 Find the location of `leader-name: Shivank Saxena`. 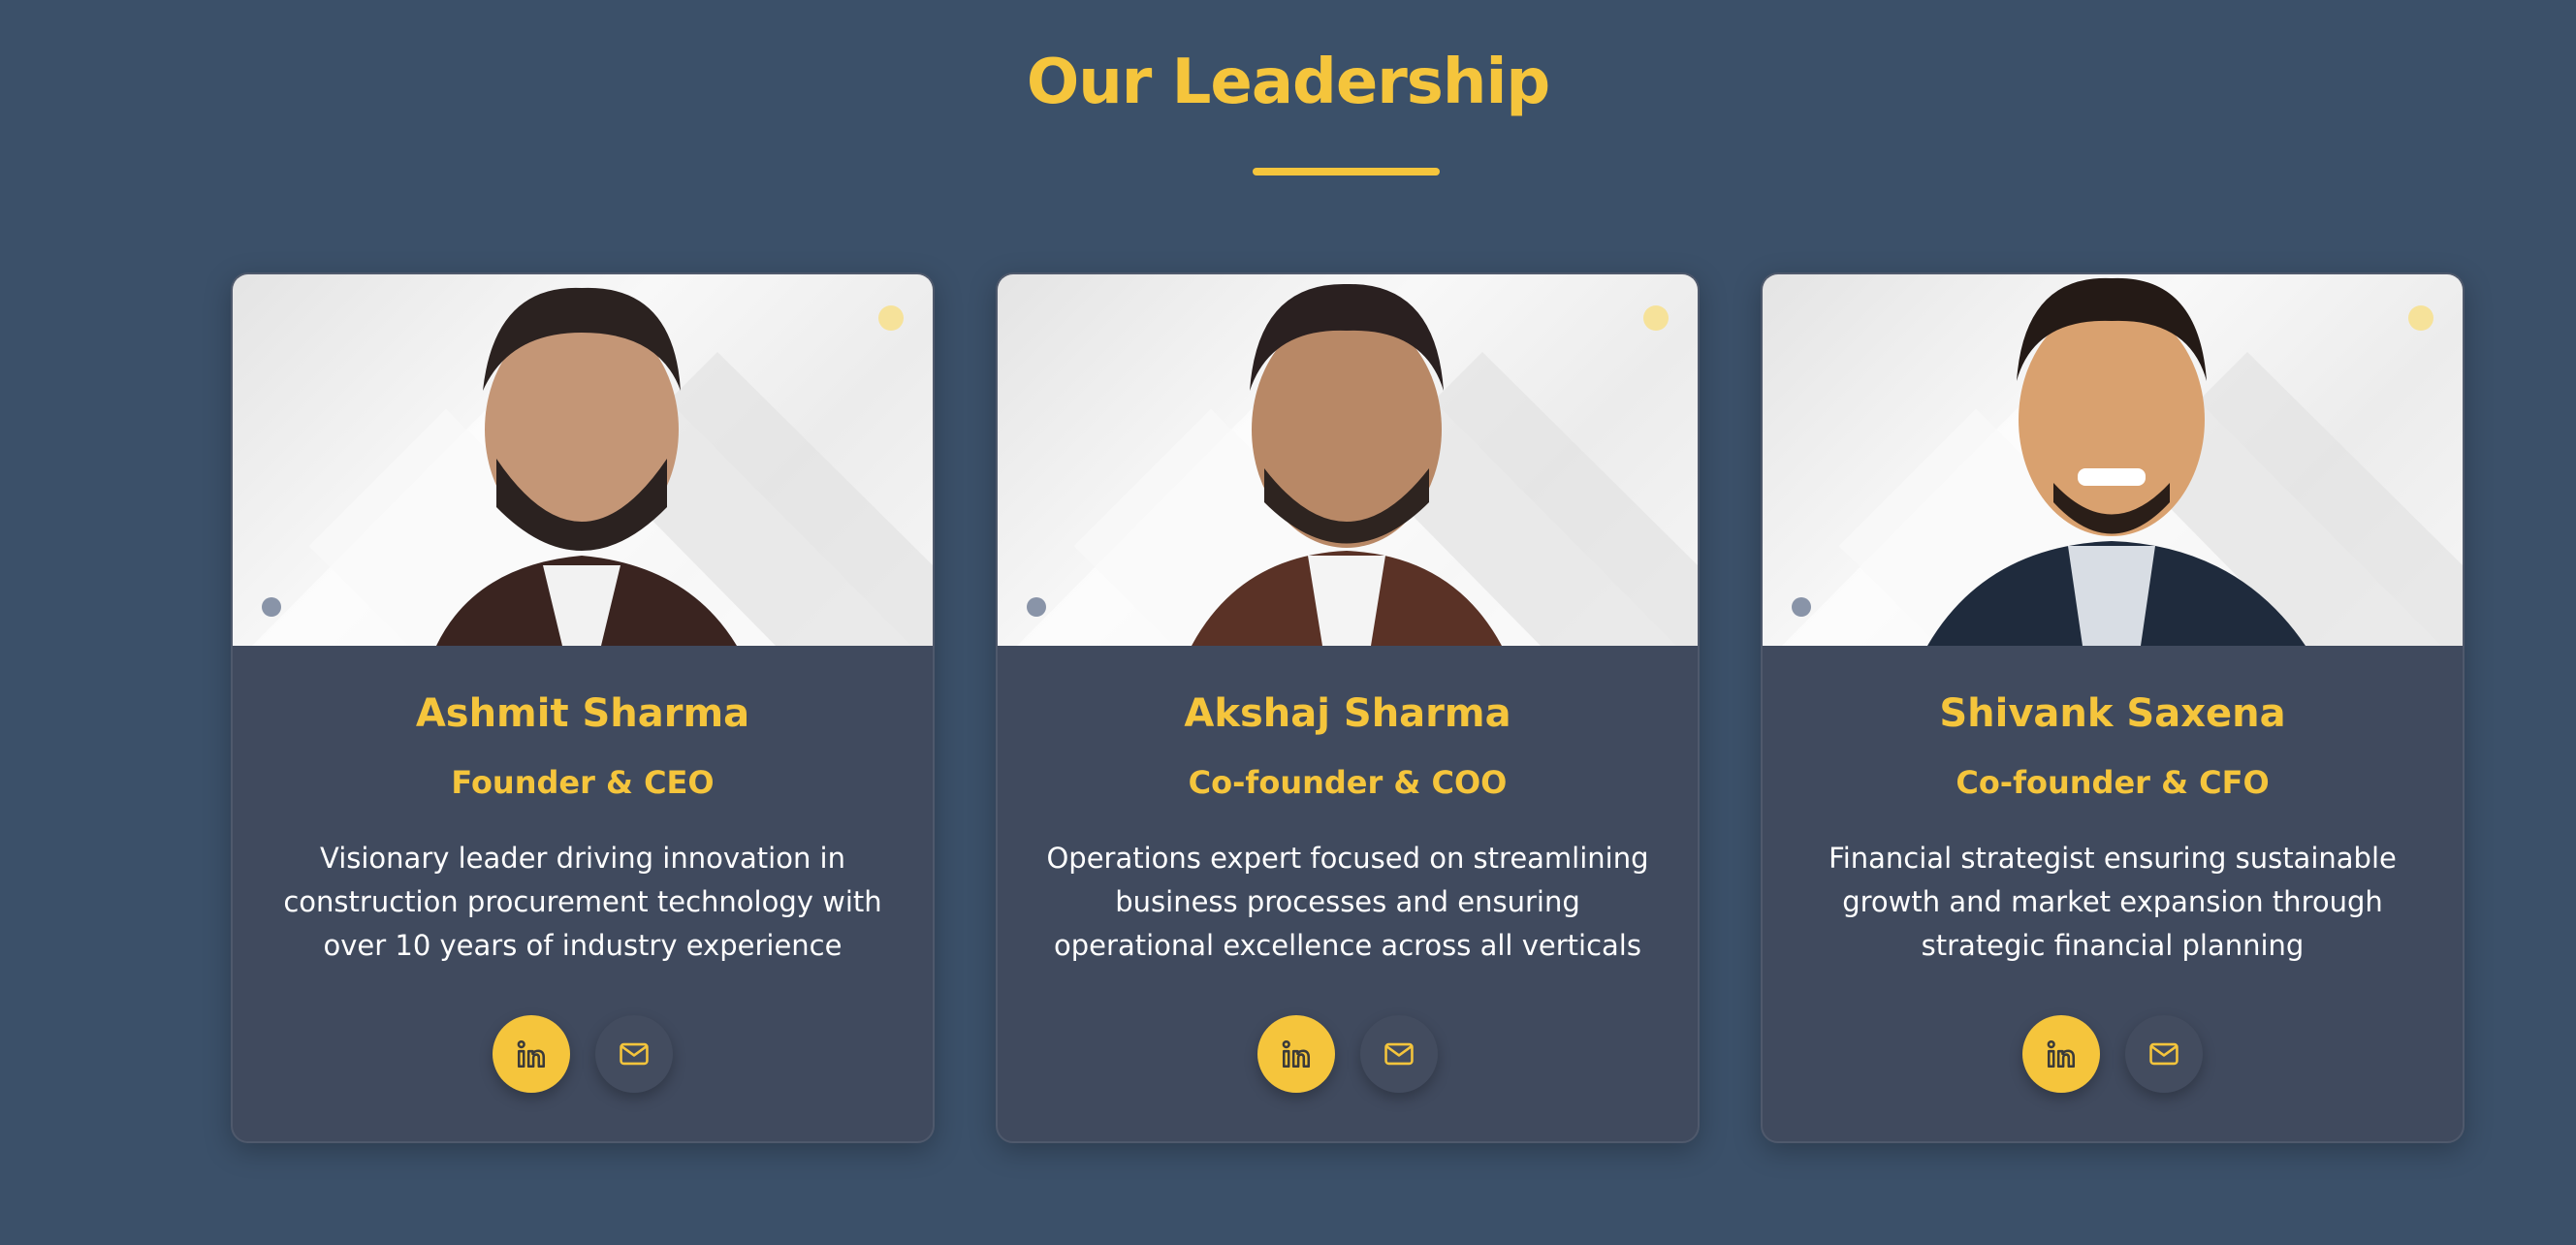

leader-name: Shivank Saxena is located at coordinates (2112, 713).